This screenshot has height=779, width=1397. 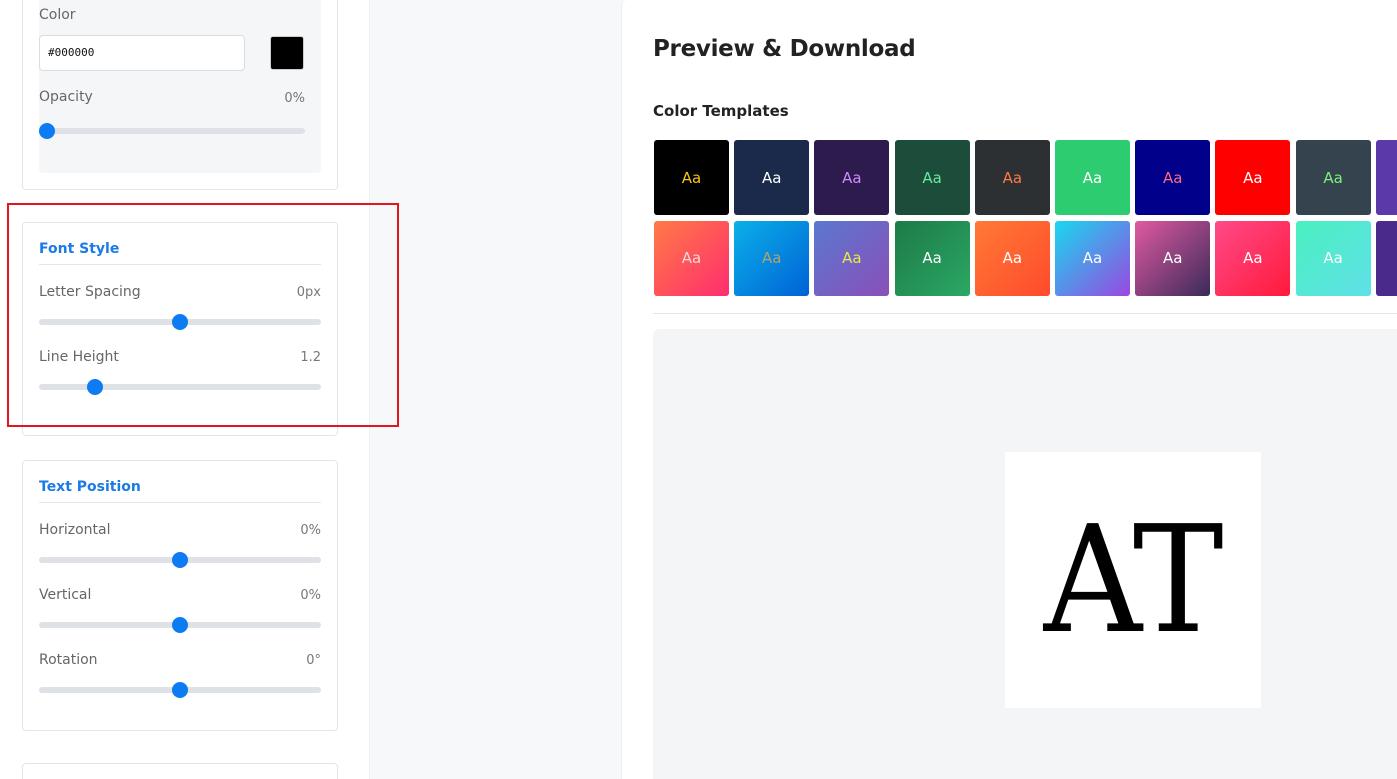 I want to click on opacity-value: 0%, so click(x=294, y=98).